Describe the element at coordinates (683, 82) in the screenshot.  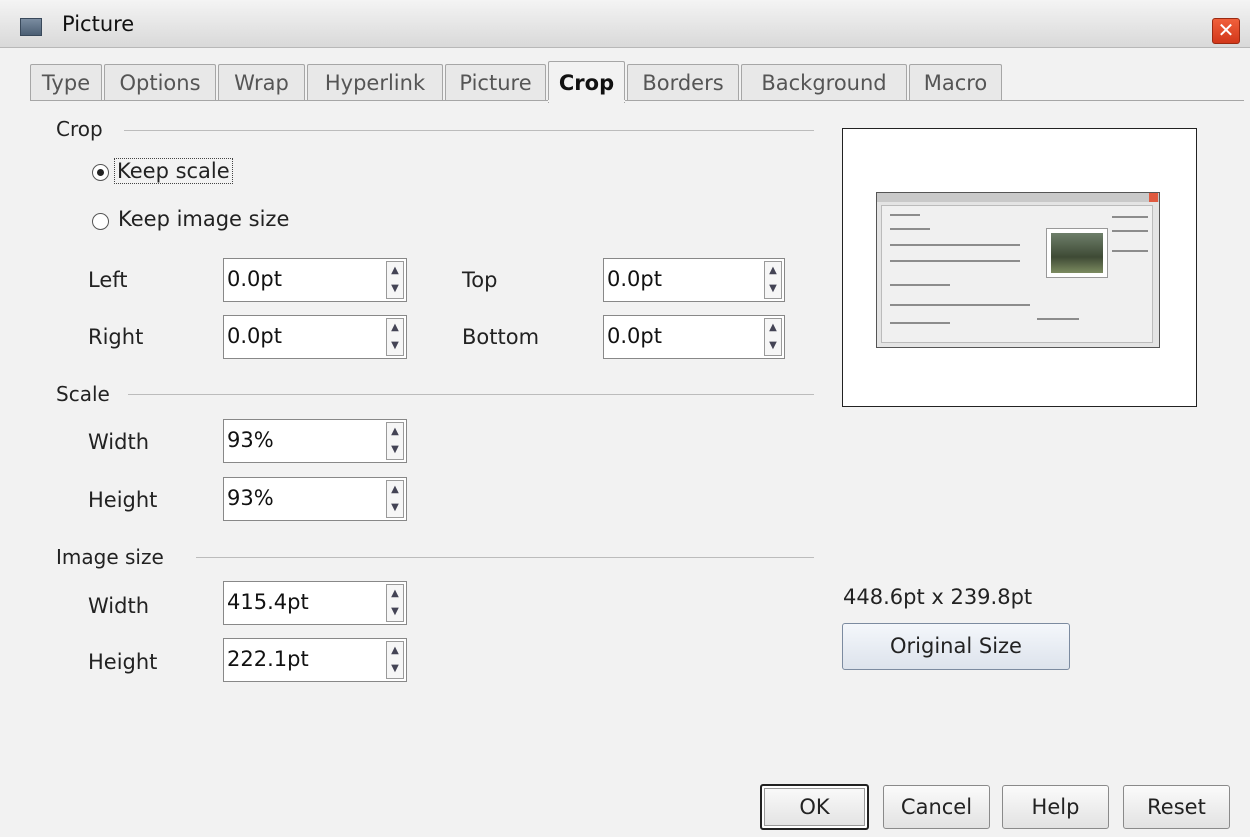
I see `tab-borders: Borders` at that location.